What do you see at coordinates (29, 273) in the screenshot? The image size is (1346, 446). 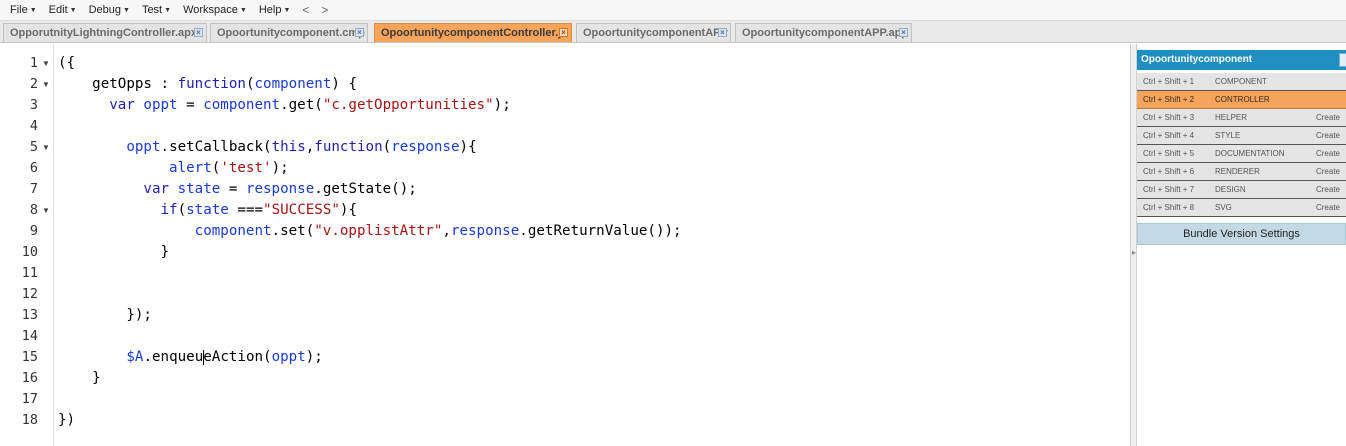 I see `line-number: 11` at bounding box center [29, 273].